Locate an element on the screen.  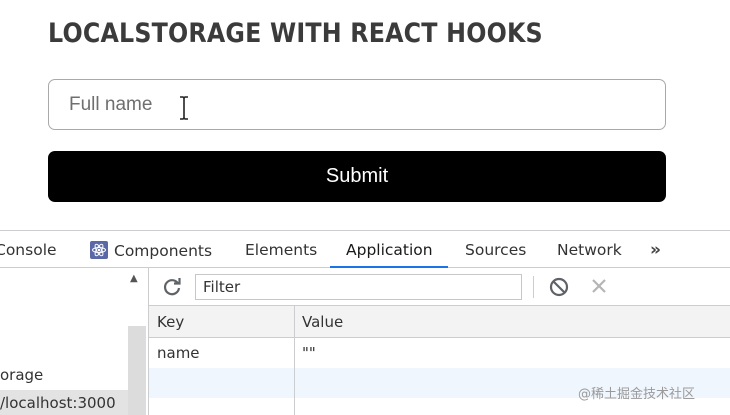
sidebar-item-local-storage: orage is located at coordinates (21, 375).